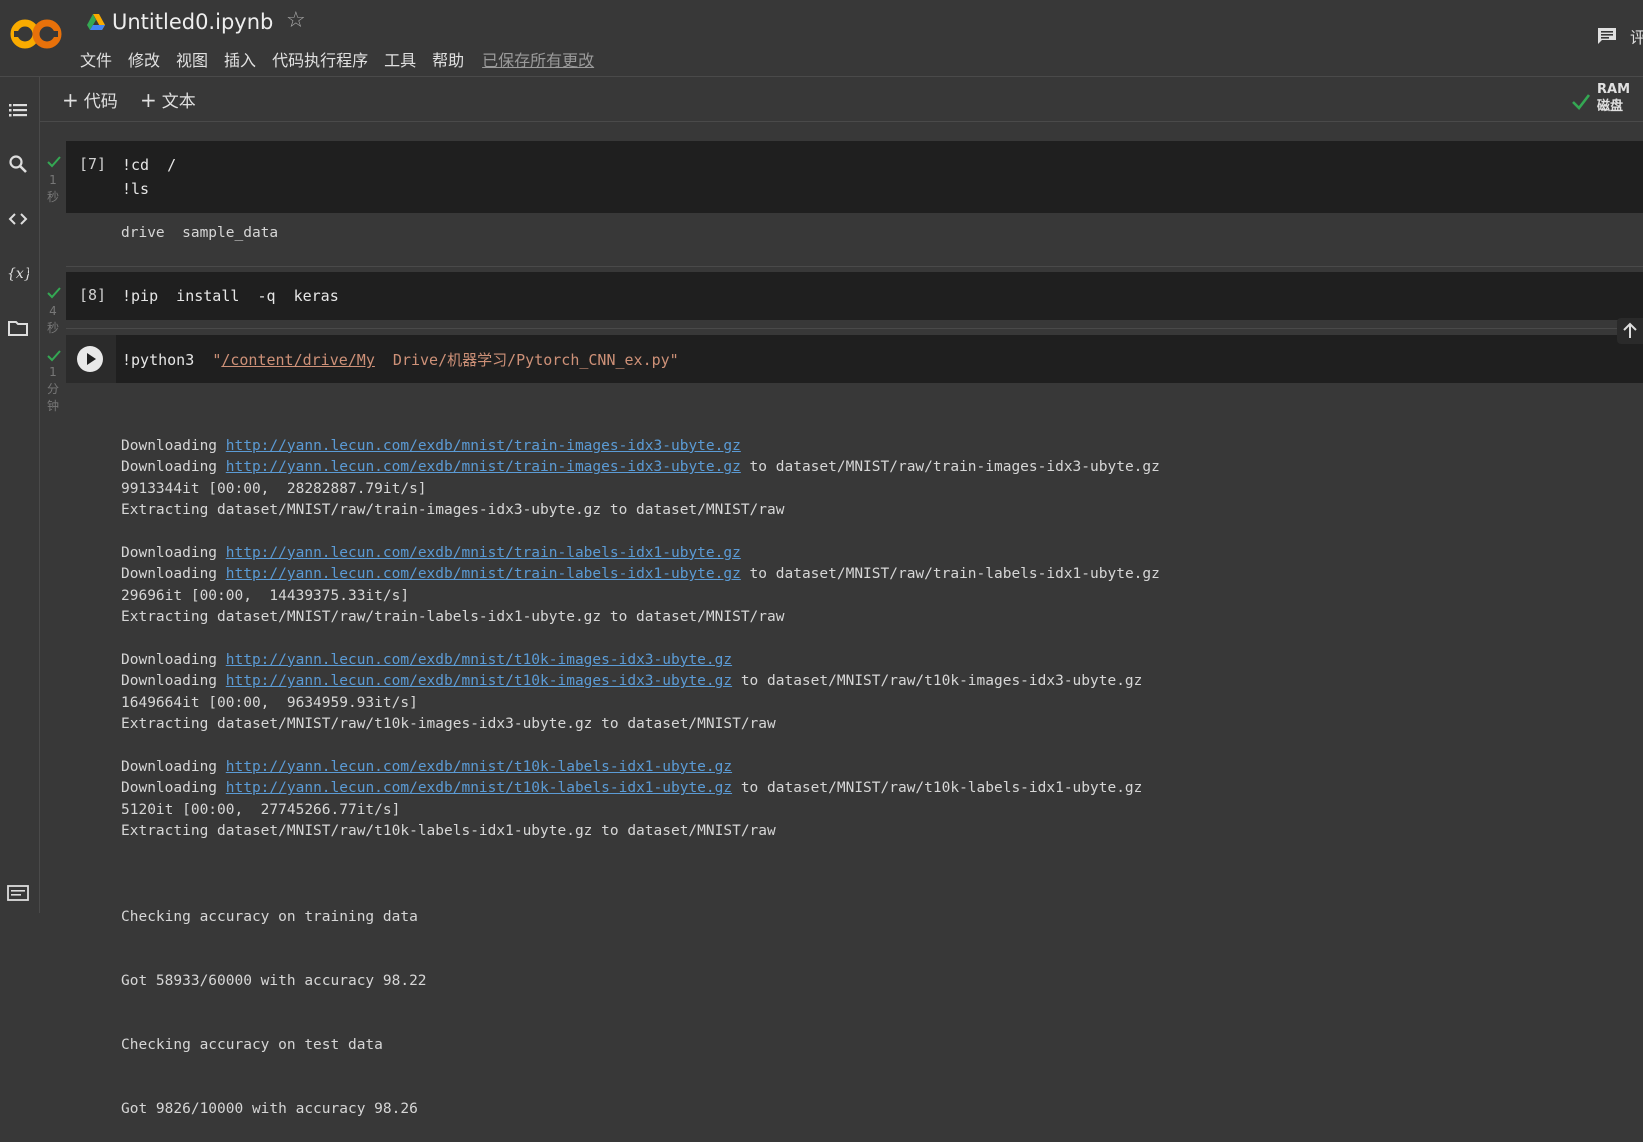  I want to click on ram-label: RAM, so click(1614, 89).